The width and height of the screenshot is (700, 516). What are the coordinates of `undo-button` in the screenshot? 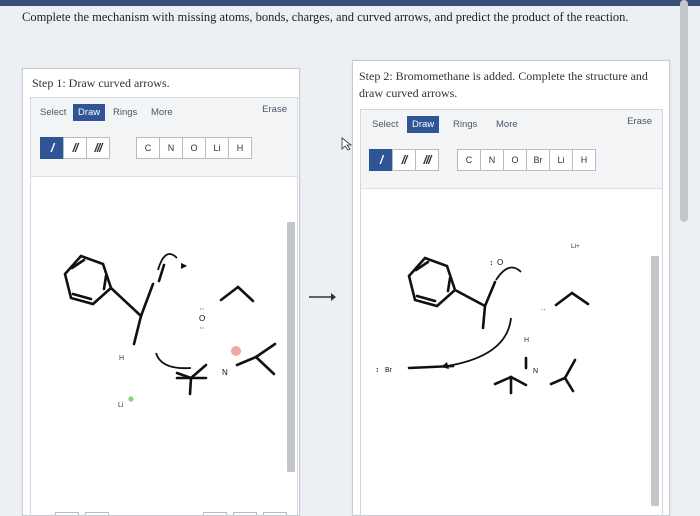 It's located at (67, 513).